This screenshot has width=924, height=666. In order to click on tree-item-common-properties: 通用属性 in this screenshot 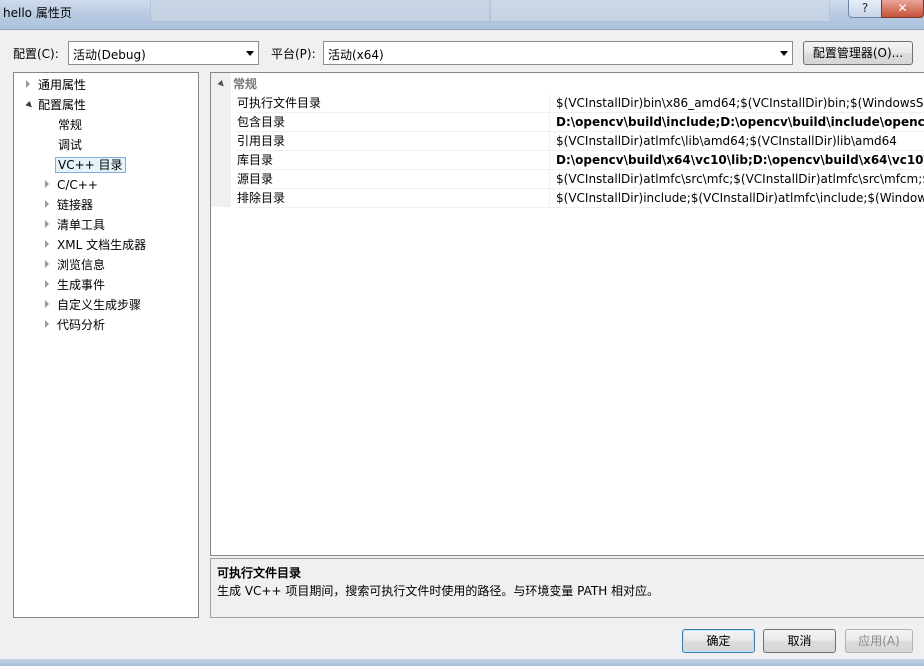, I will do `click(56, 85)`.